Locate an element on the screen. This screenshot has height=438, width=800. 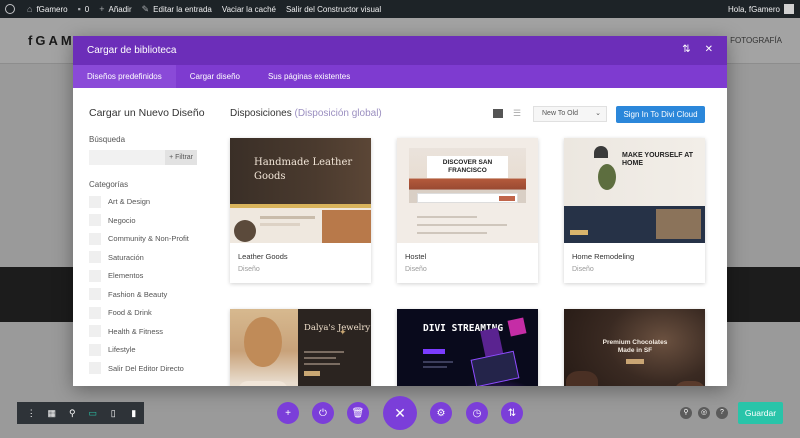
layout-name: Leather Goods is located at coordinates (263, 256).